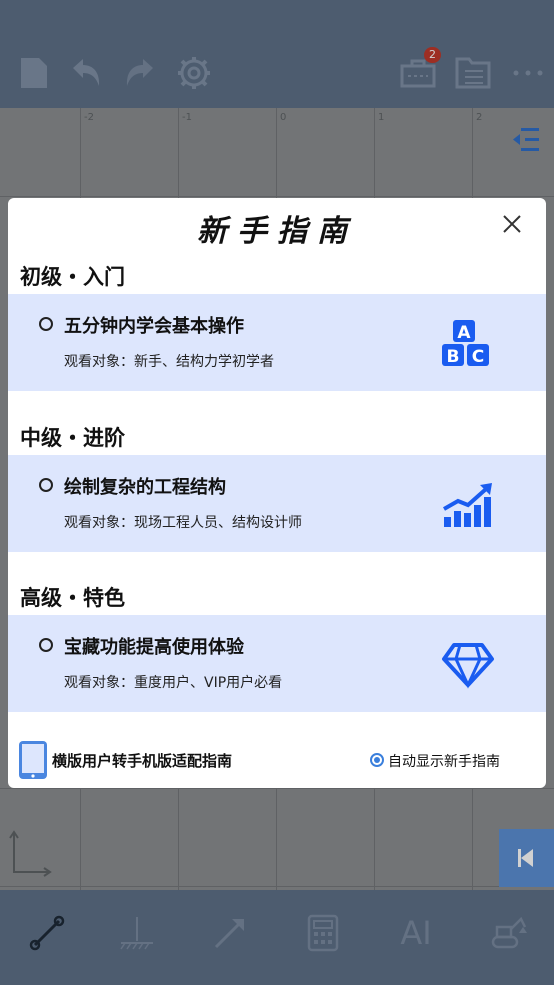 Image resolution: width=554 pixels, height=985 pixels. I want to click on section-heading-advanced: 高级・特色, so click(72, 598).